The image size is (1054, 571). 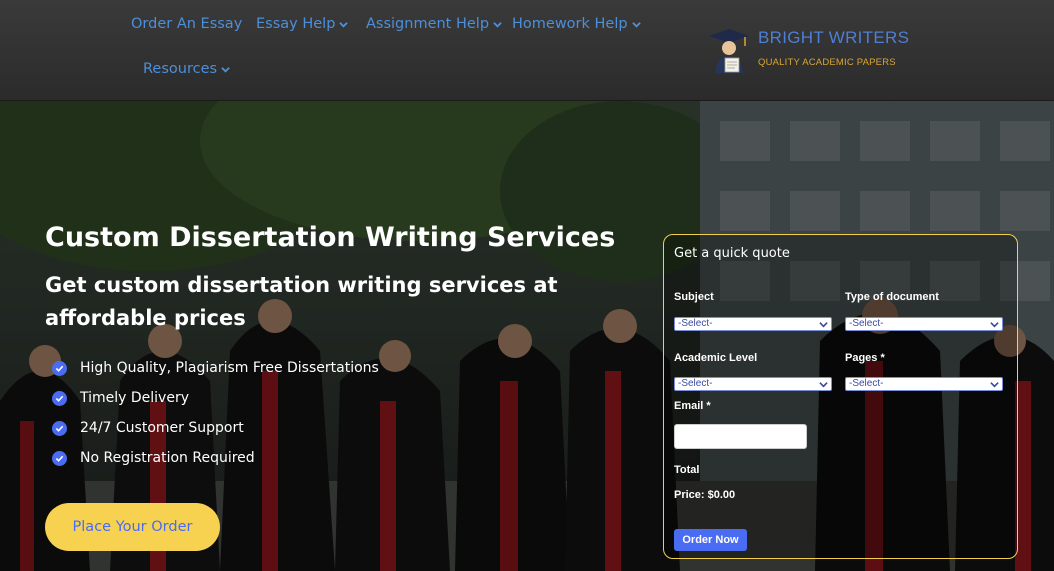 I want to click on price-display: Price: $0.00, so click(x=704, y=495).